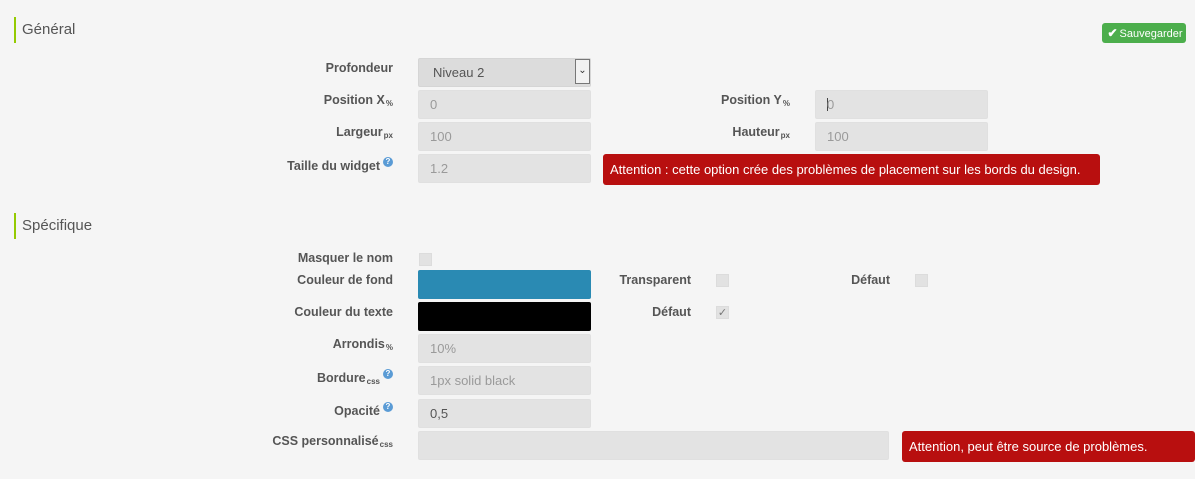 Image resolution: width=1195 pixels, height=479 pixels. Describe the element at coordinates (389, 103) in the screenshot. I see `pos-x-unit: %` at that location.